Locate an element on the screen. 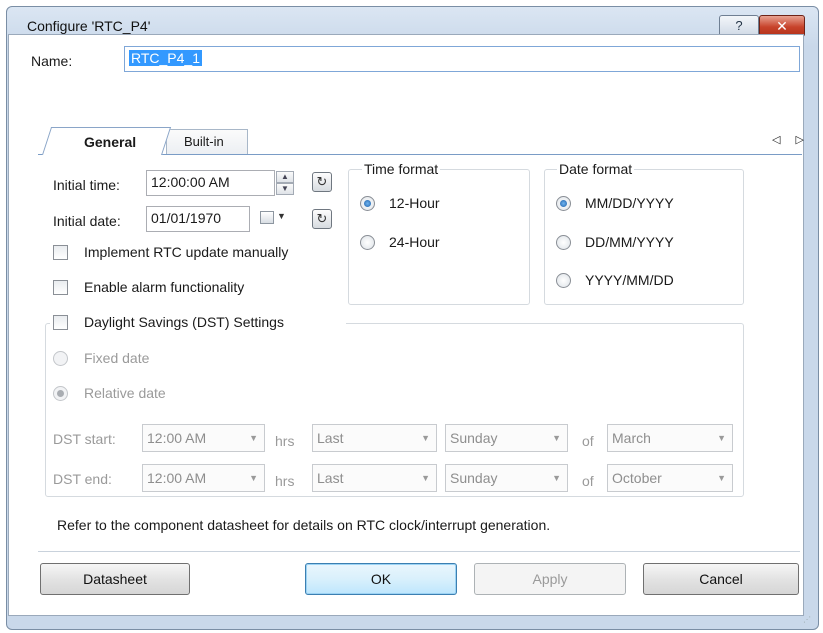  time-refresh-icon: ↻ is located at coordinates (322, 182).